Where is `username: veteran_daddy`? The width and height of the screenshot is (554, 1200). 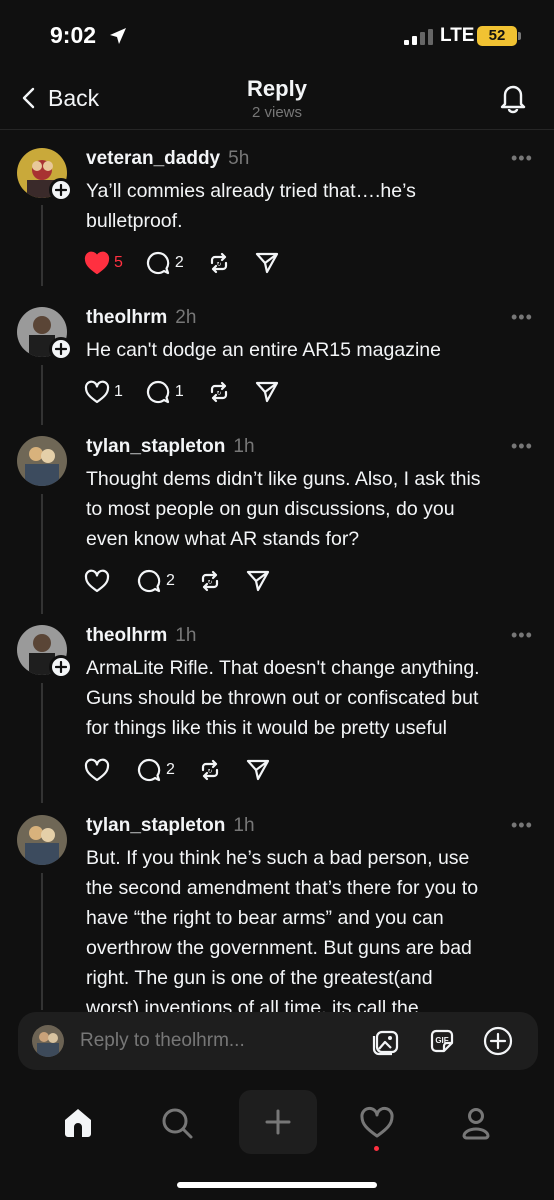 username: veteran_daddy is located at coordinates (153, 158).